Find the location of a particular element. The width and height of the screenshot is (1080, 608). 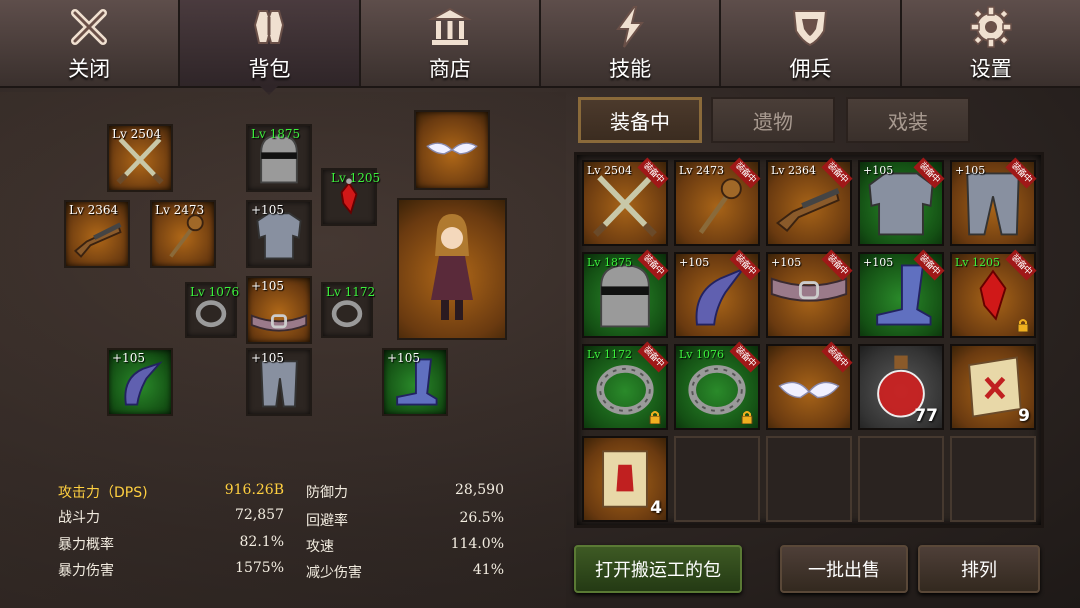

nav-close: 关闭 is located at coordinates (90, 43).